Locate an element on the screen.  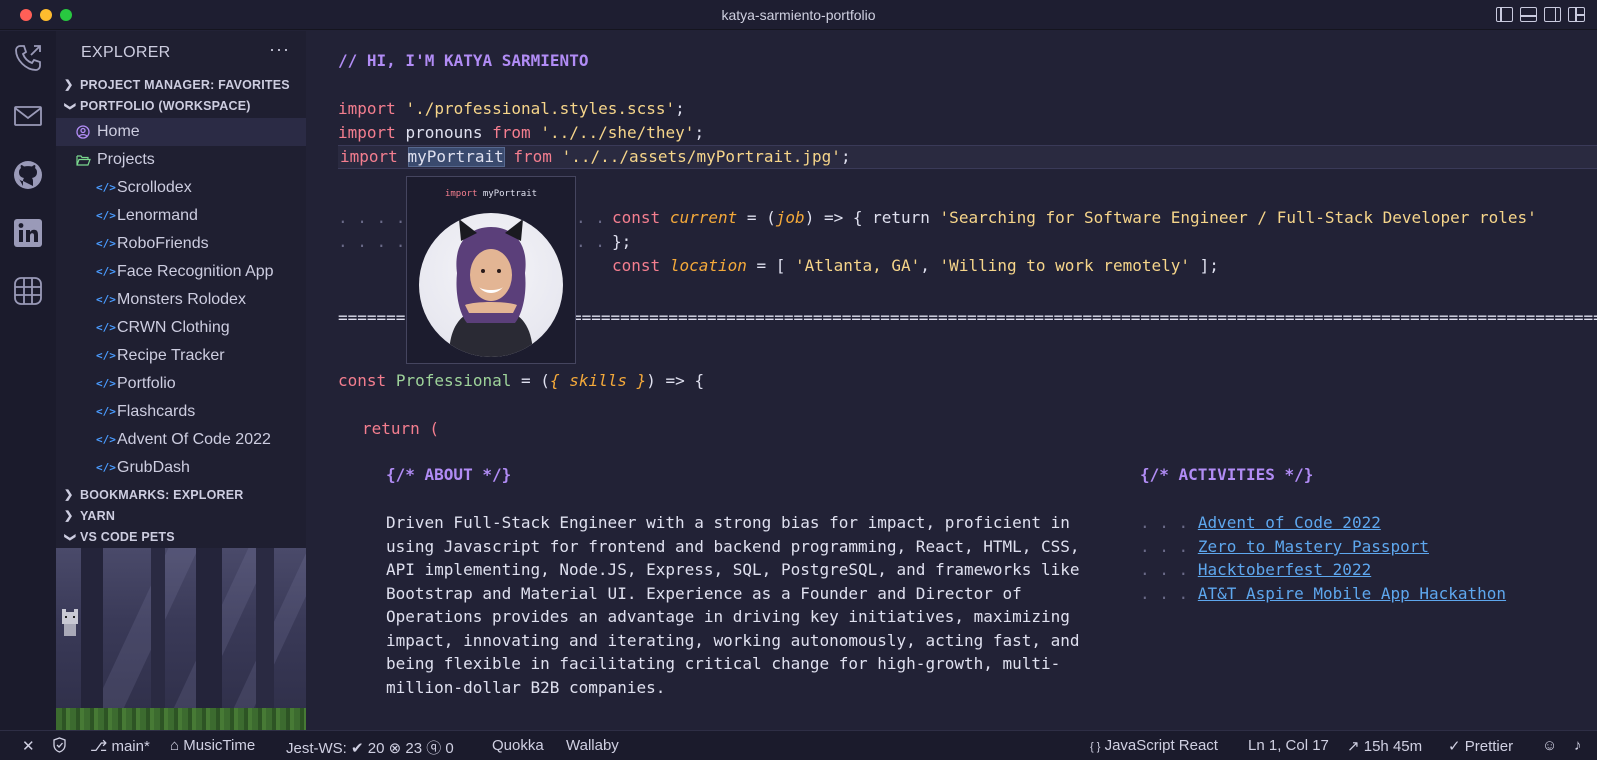
code-heading-comment: // HI, I'M KATYA SARMIENTO is located at coordinates (463, 60).